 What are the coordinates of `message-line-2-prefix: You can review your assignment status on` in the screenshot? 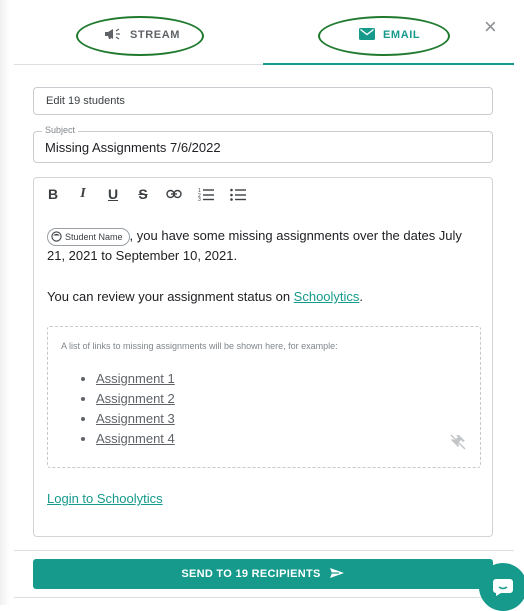 It's located at (170, 296).